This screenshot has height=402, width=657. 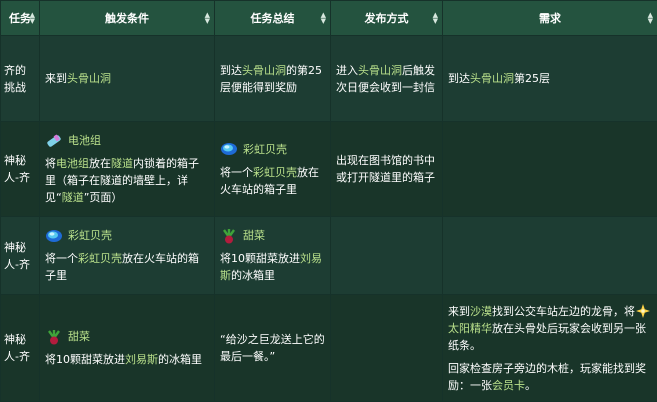 I want to click on header-row: 任务▲▼ 触发条件▲▼ 任务总结▲▼ 发布方式▲▼ 需求▲▼, so click(x=329, y=18).